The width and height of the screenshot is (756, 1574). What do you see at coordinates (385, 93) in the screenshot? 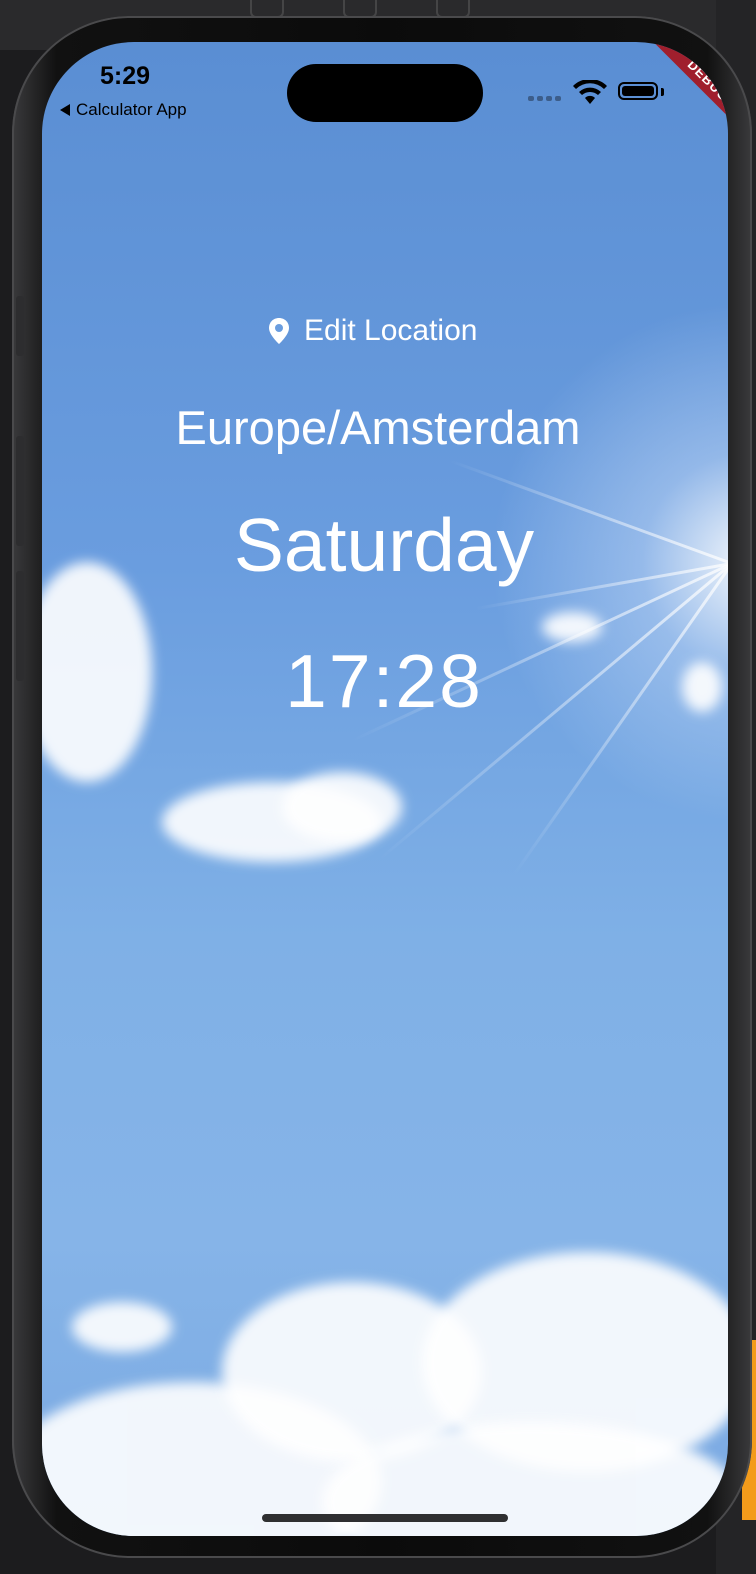
I see `dynamic-island` at bounding box center [385, 93].